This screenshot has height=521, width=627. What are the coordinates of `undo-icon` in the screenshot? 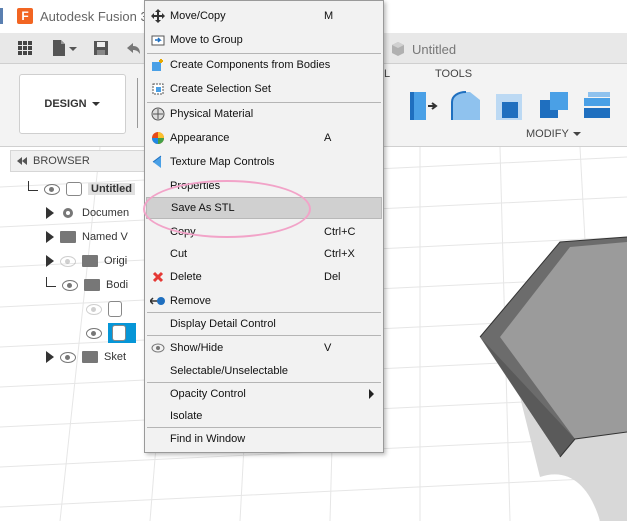 It's located at (133, 48).